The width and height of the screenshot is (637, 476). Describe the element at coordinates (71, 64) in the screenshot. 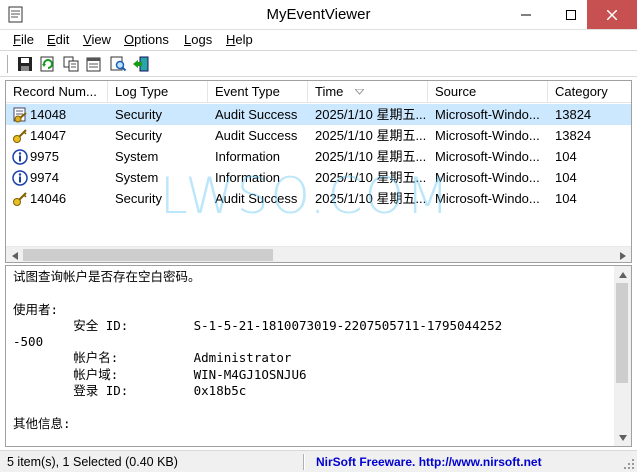

I see `copy-icon` at that location.